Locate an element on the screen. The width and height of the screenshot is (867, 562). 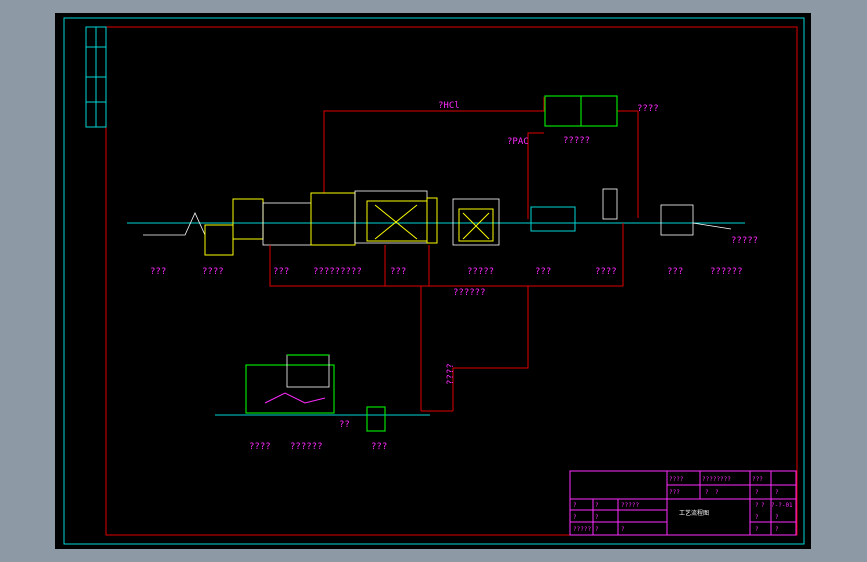
mid-pipe-label: ?????? is located at coordinates (469, 293).